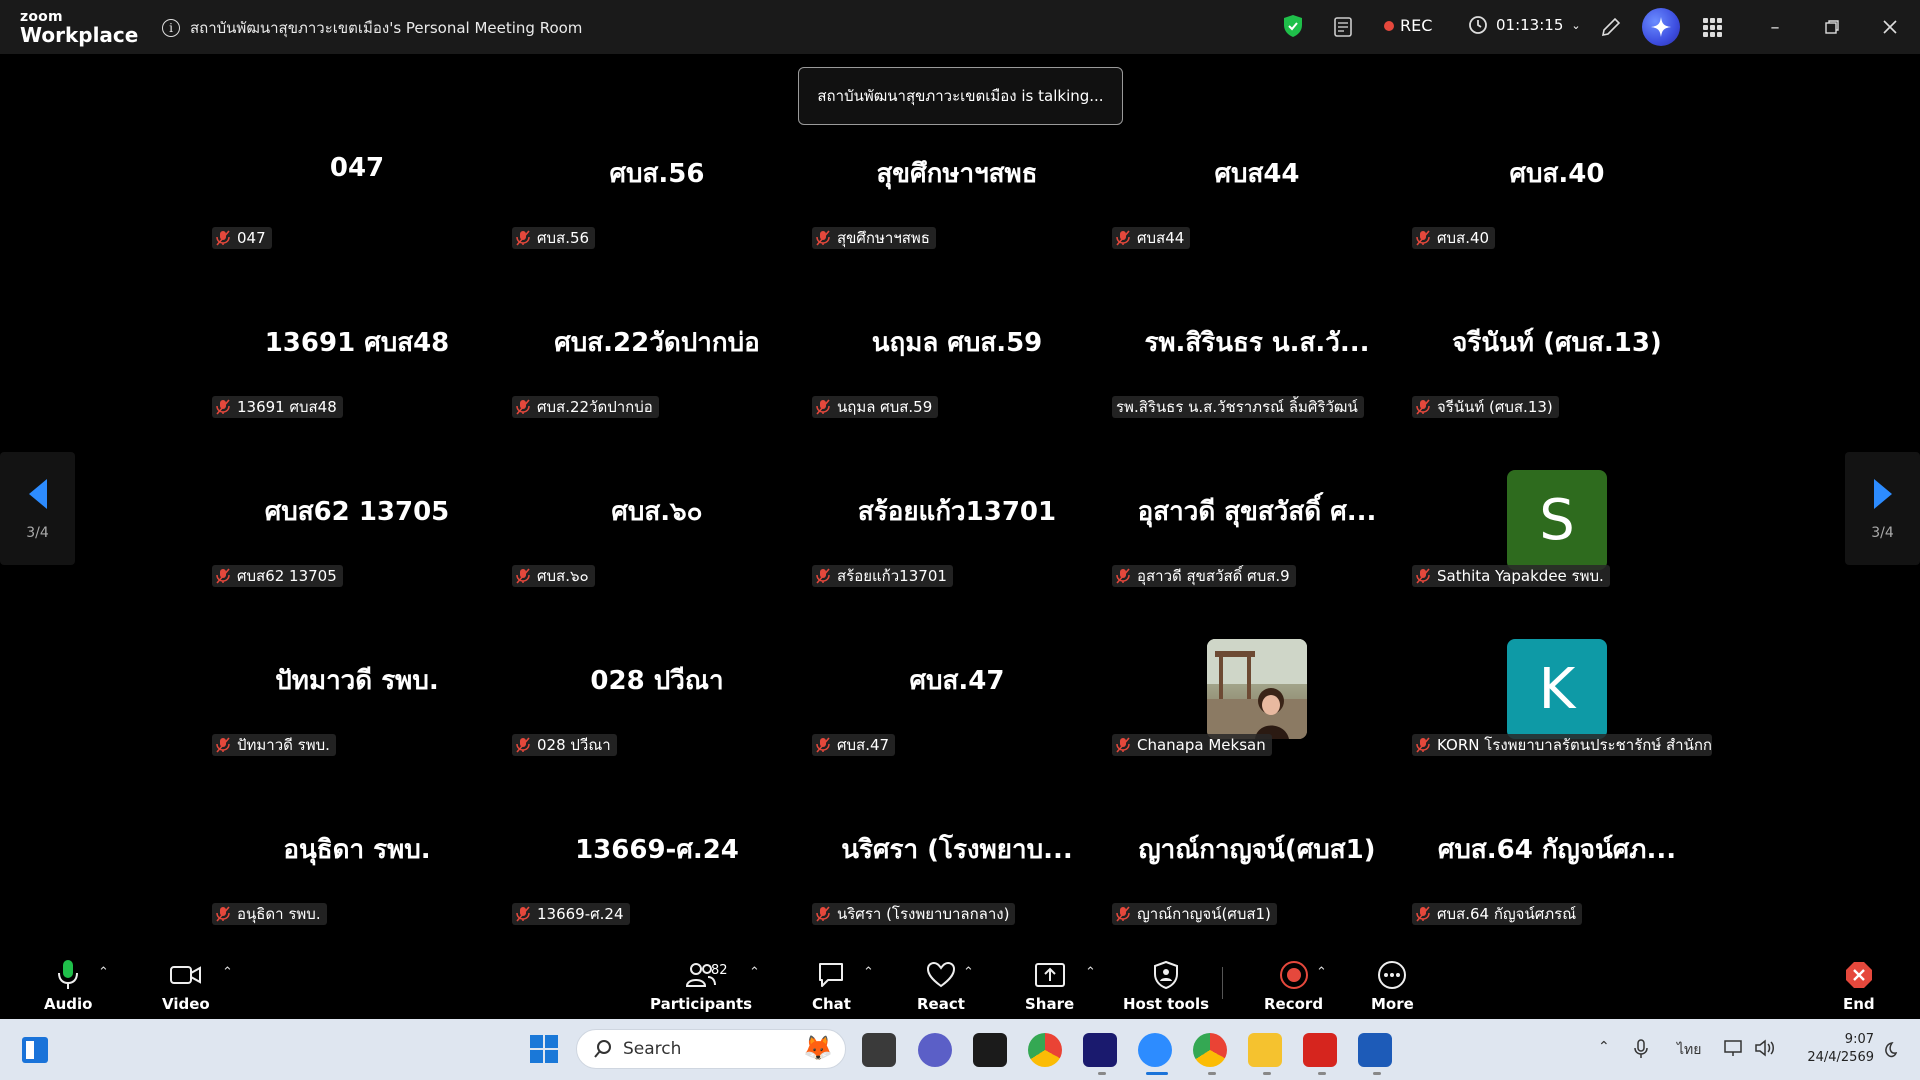 The image size is (1920, 1080). Describe the element at coordinates (957, 216) in the screenshot. I see `participant-tile: สุขศึกษาฯสพธ สุขศึกษาฯสพธ` at that location.